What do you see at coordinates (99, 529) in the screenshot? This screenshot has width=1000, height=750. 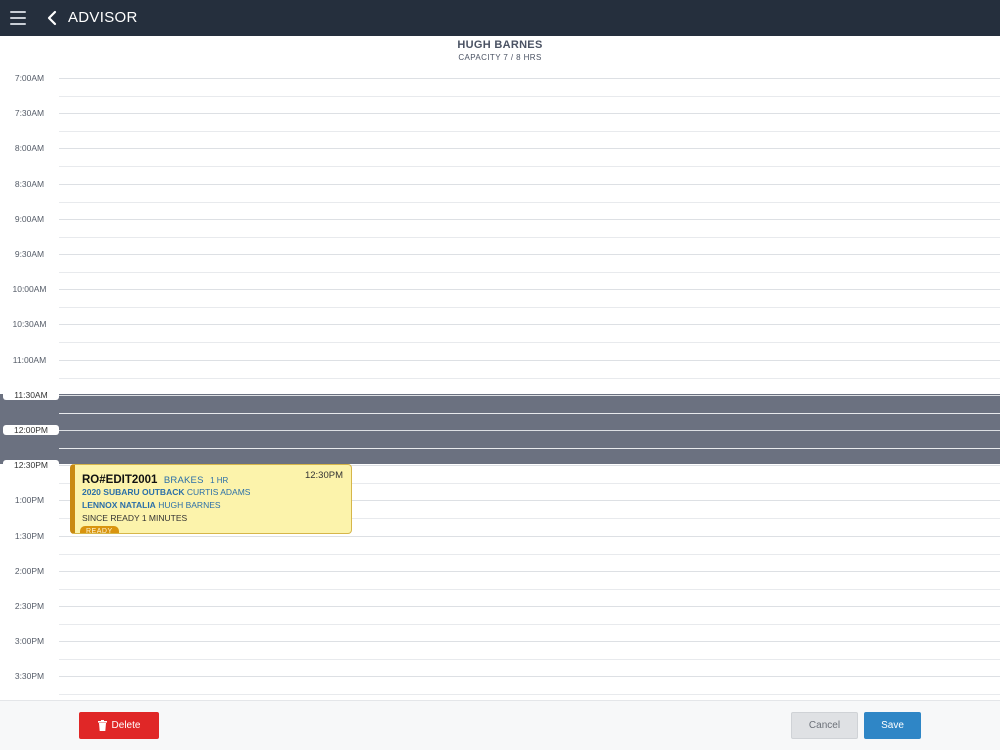 I see `status-badge: READY` at bounding box center [99, 529].